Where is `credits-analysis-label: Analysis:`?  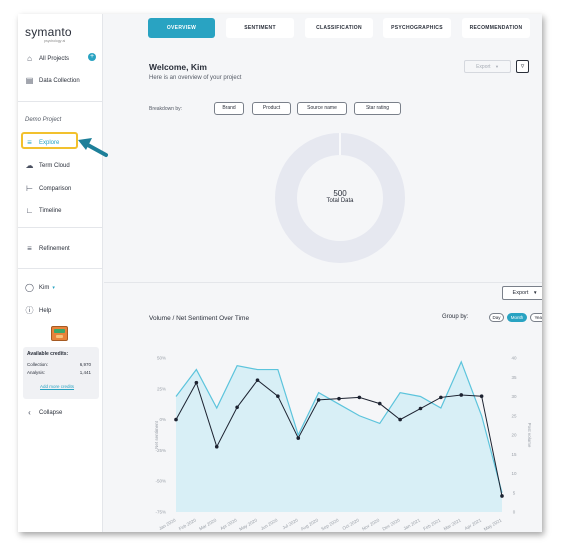
credits-analysis-label: Analysis: is located at coordinates (36, 372).